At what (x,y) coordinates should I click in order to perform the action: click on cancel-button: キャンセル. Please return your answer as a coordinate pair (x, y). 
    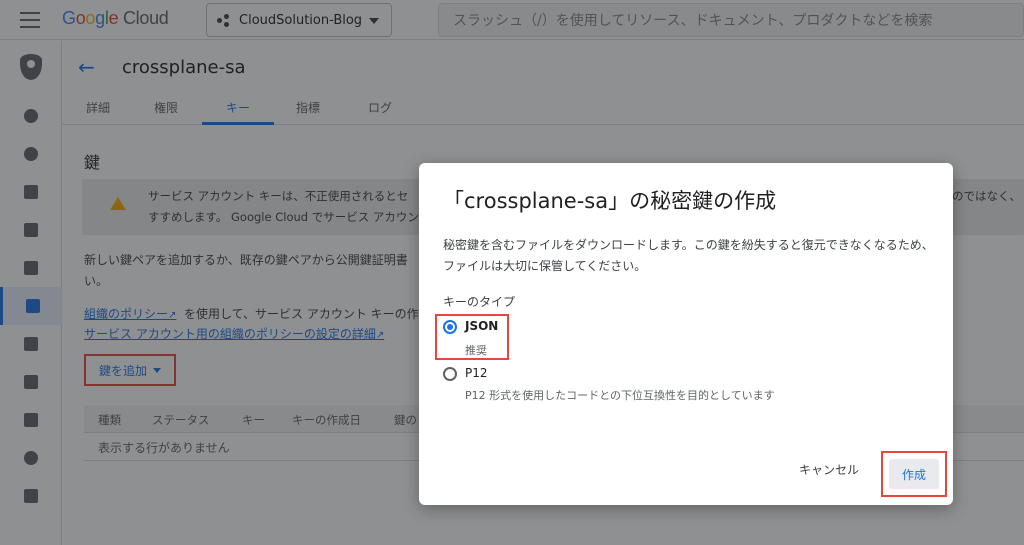
    Looking at the image, I should click on (829, 469).